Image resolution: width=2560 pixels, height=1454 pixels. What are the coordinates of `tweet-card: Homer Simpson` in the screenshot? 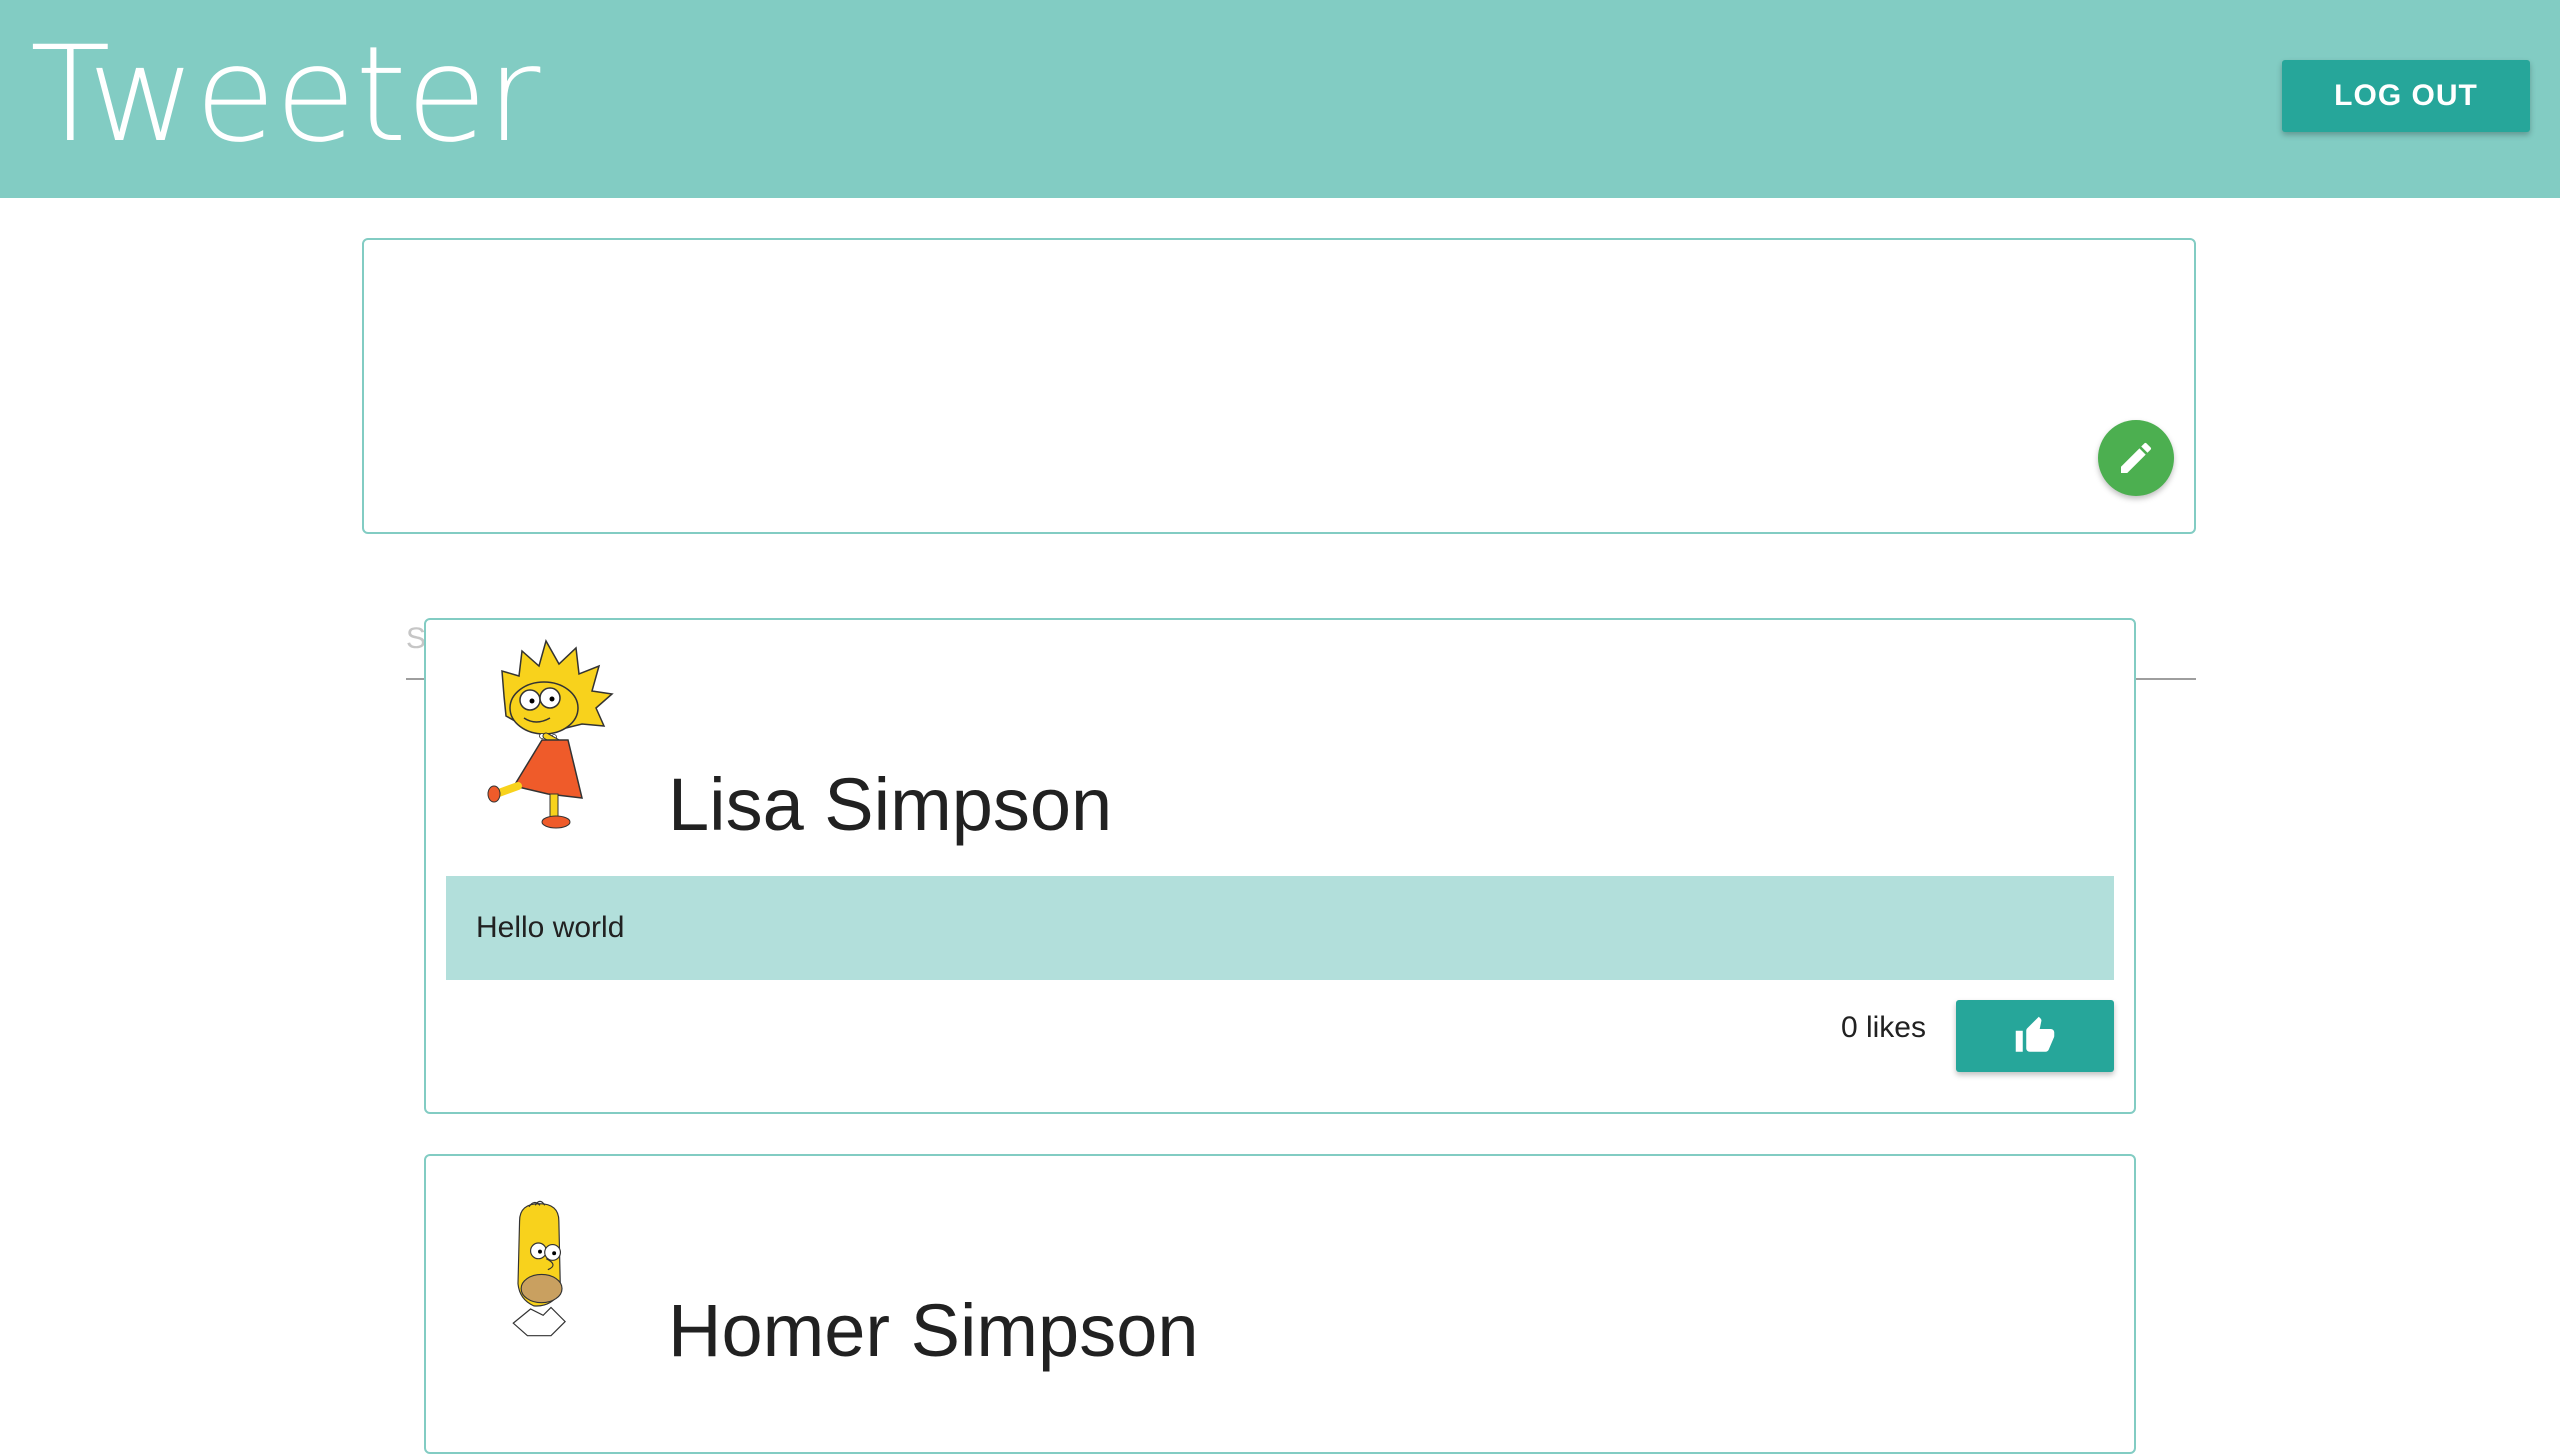 It's located at (1280, 1304).